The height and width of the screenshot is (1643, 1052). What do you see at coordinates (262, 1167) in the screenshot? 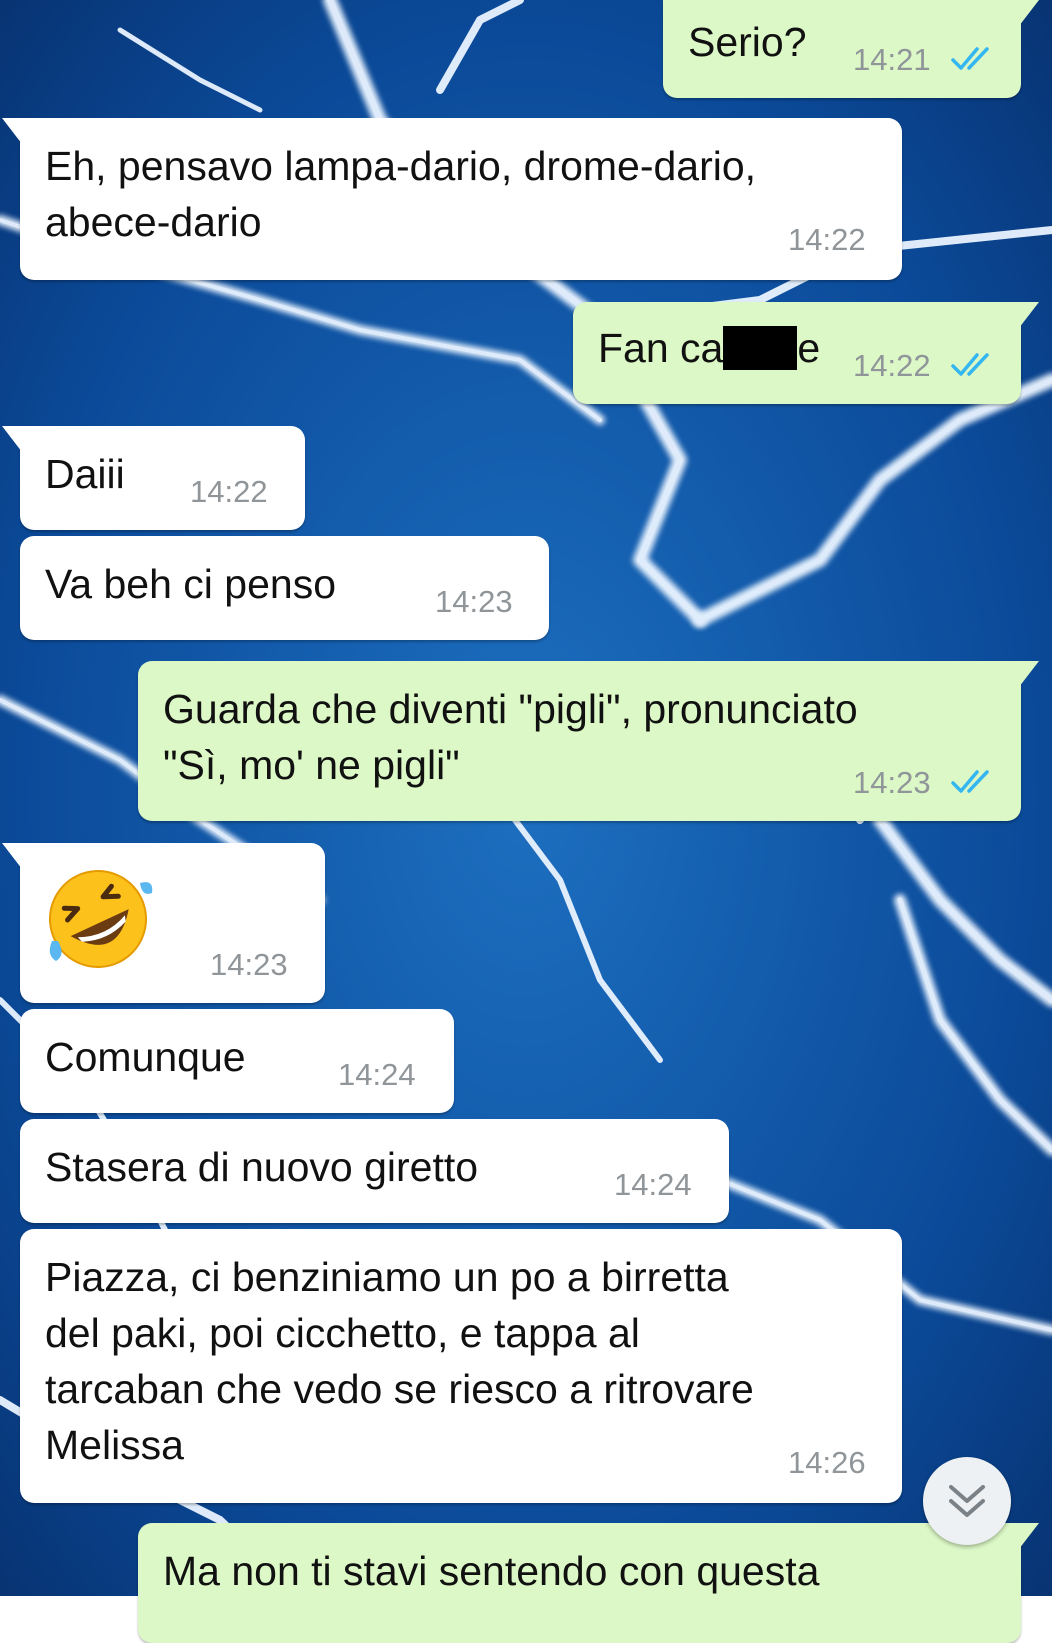
I see `message-text: Stasera di nuovo giretto` at bounding box center [262, 1167].